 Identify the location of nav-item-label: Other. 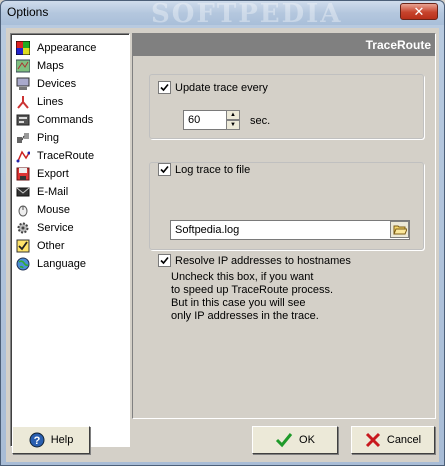
(51, 246).